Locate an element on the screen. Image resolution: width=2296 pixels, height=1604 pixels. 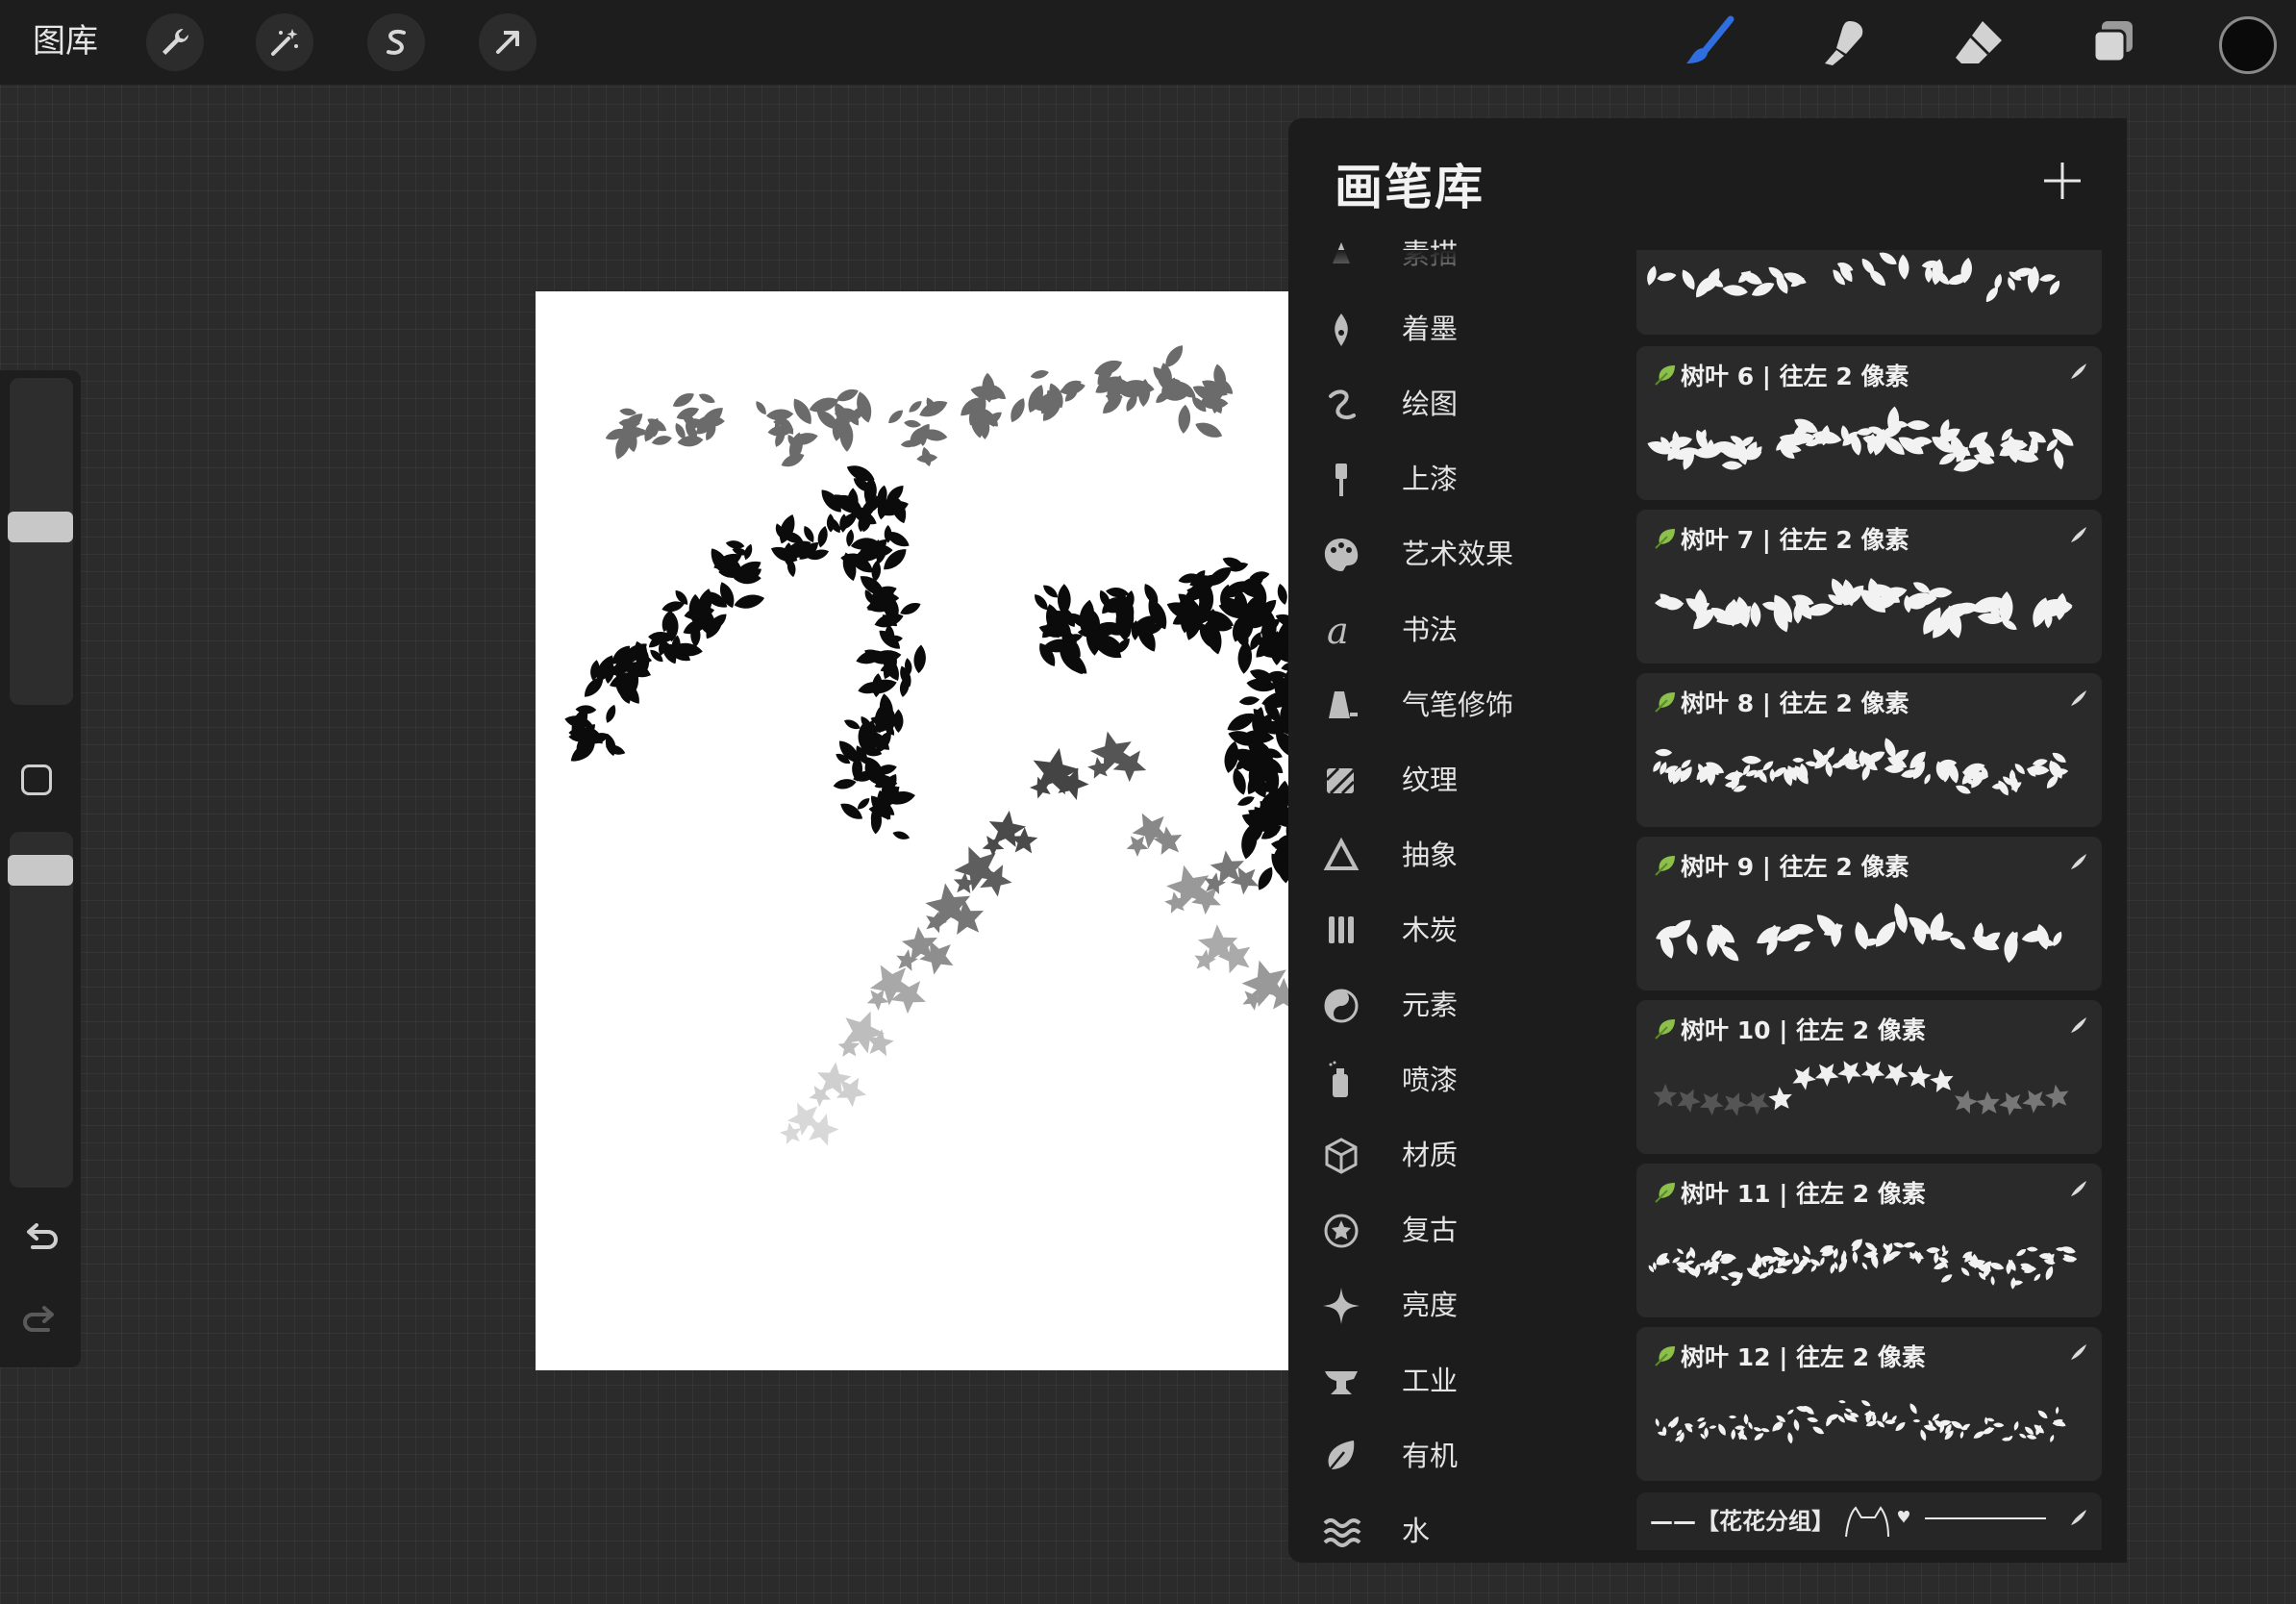
brush-group-header: ——【花花分组】 is located at coordinates (1869, 1521).